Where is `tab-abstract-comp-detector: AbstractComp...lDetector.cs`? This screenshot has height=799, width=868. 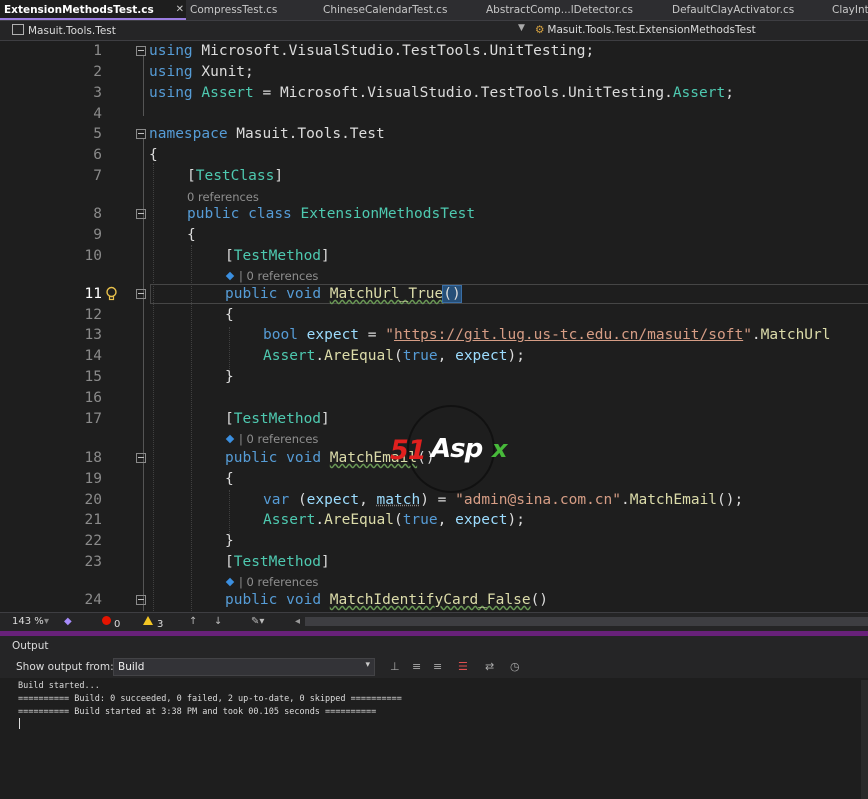 tab-abstract-comp-detector: AbstractComp...lDetector.cs is located at coordinates (574, 10).